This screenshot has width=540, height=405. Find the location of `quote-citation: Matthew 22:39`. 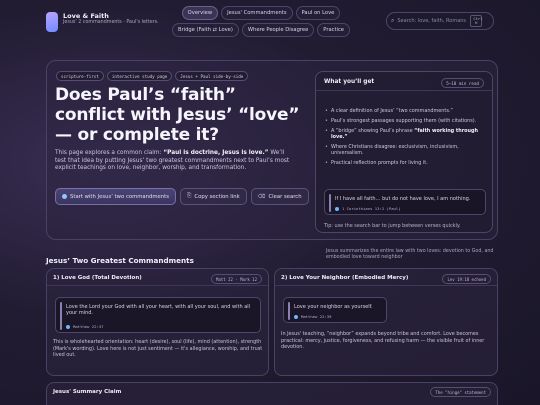

quote-citation: Matthew 22:39 is located at coordinates (312, 316).